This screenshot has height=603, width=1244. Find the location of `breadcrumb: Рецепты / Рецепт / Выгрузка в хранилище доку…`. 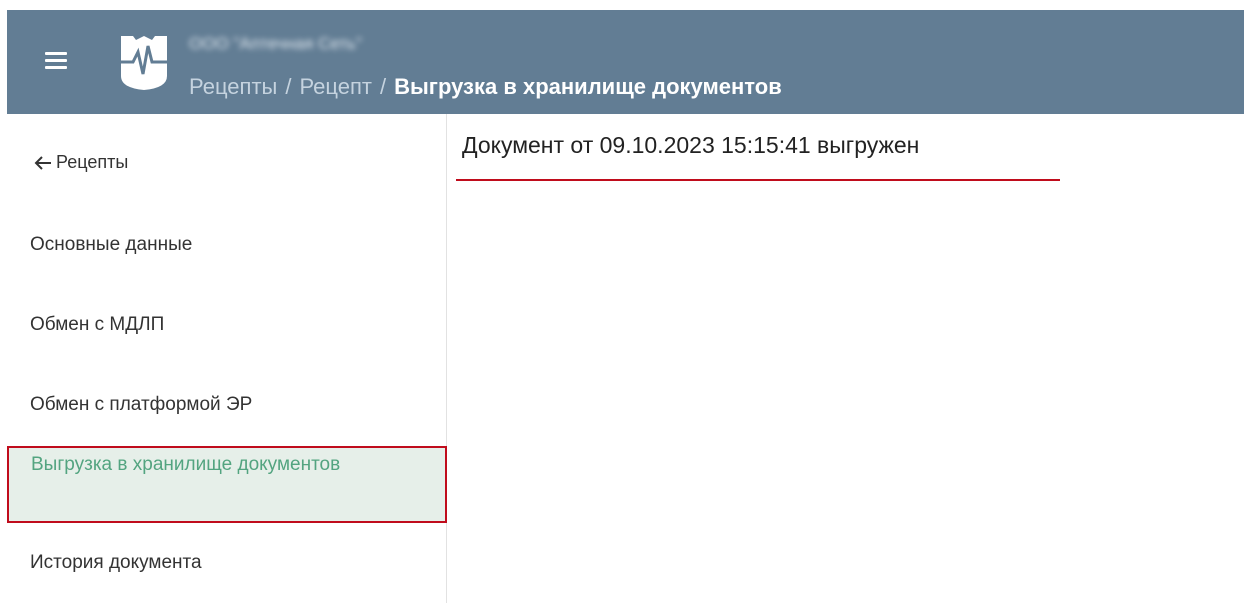

breadcrumb: Рецепты / Рецепт / Выгрузка в хранилище доку… is located at coordinates (485, 87).